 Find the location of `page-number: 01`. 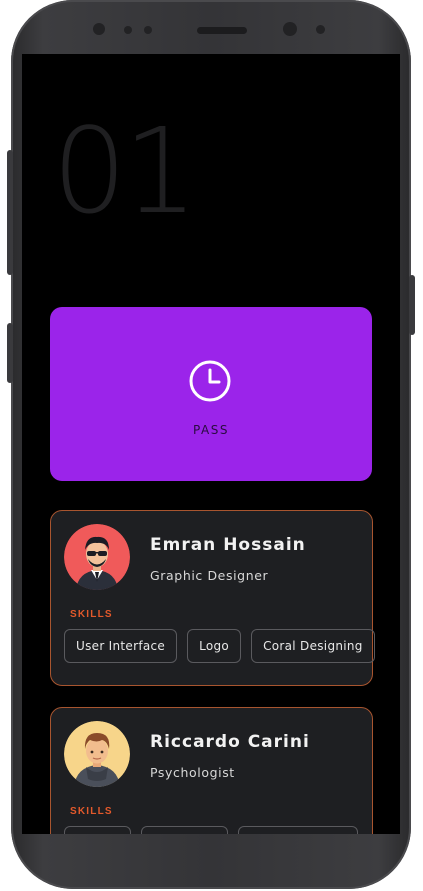

page-number: 01 is located at coordinates (125, 171).